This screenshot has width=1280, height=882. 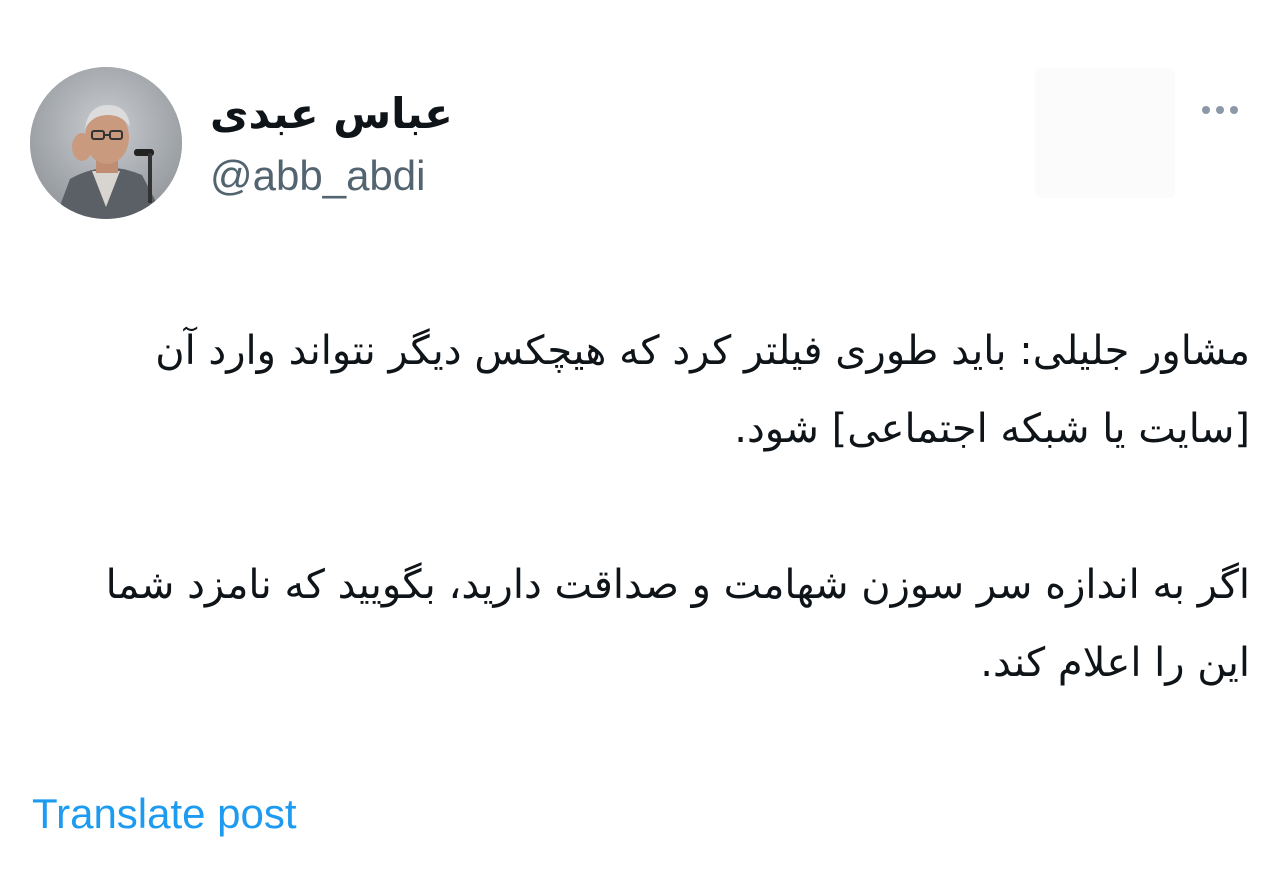 I want to click on more-options-button, so click(x=1220, y=110).